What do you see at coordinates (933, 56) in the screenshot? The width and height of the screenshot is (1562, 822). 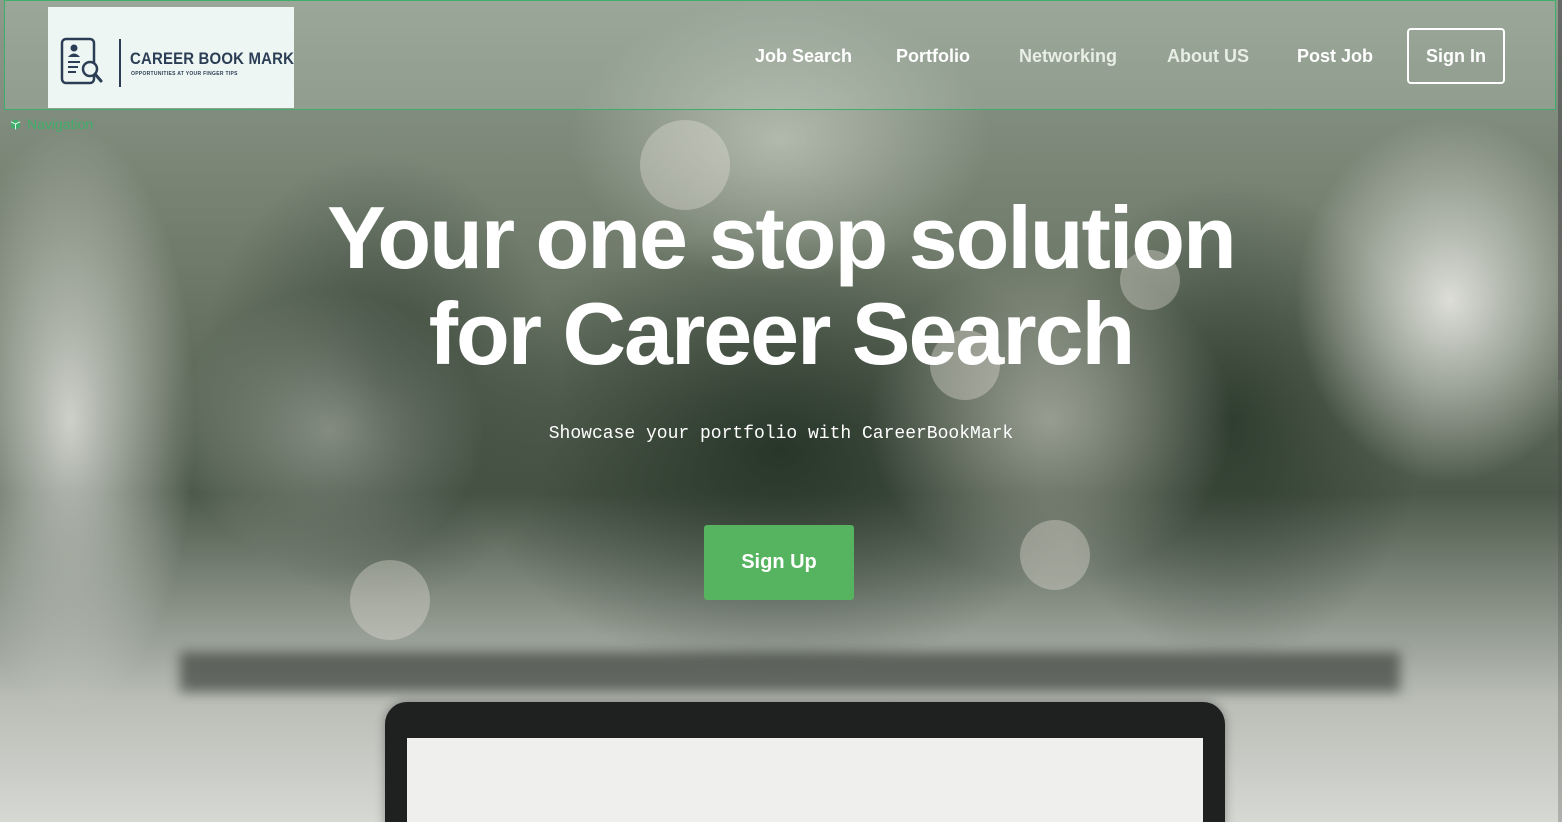 I see `nav-link-portfolio: Portfolio` at bounding box center [933, 56].